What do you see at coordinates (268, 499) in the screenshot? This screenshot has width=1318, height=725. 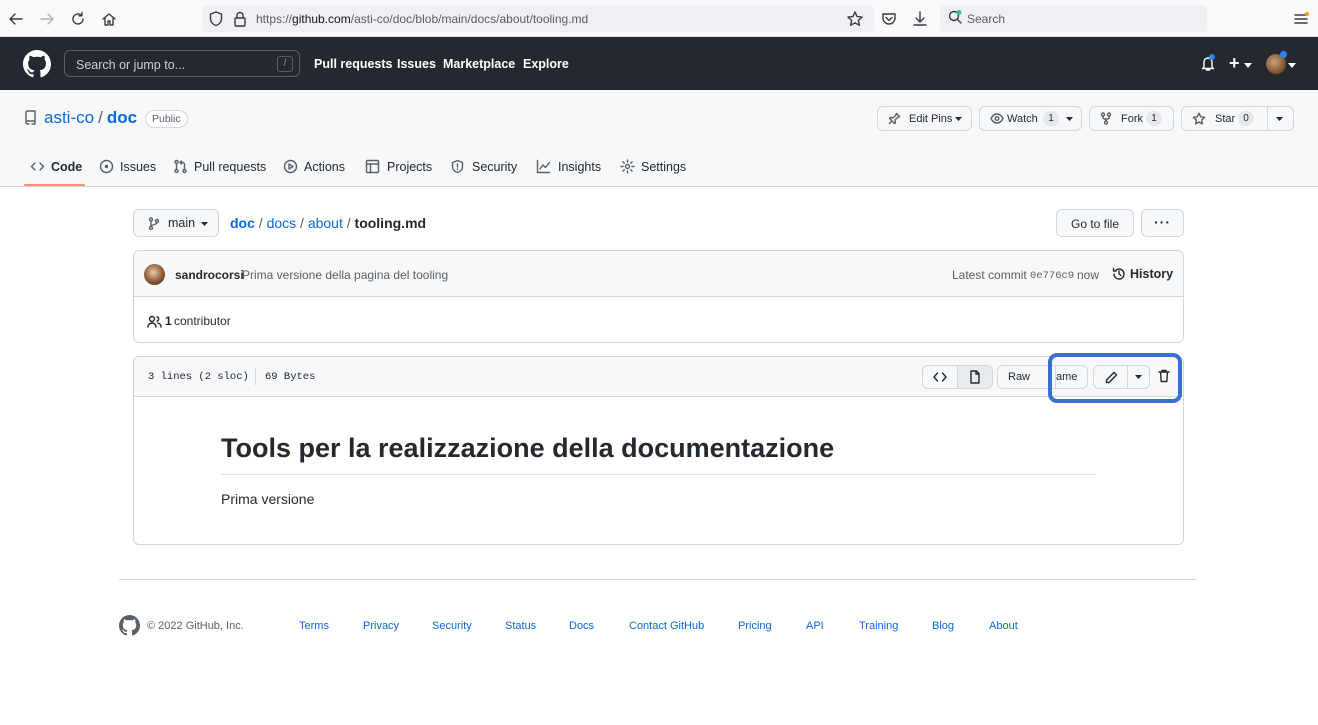 I see `markdown-paragraph: Prima versione` at bounding box center [268, 499].